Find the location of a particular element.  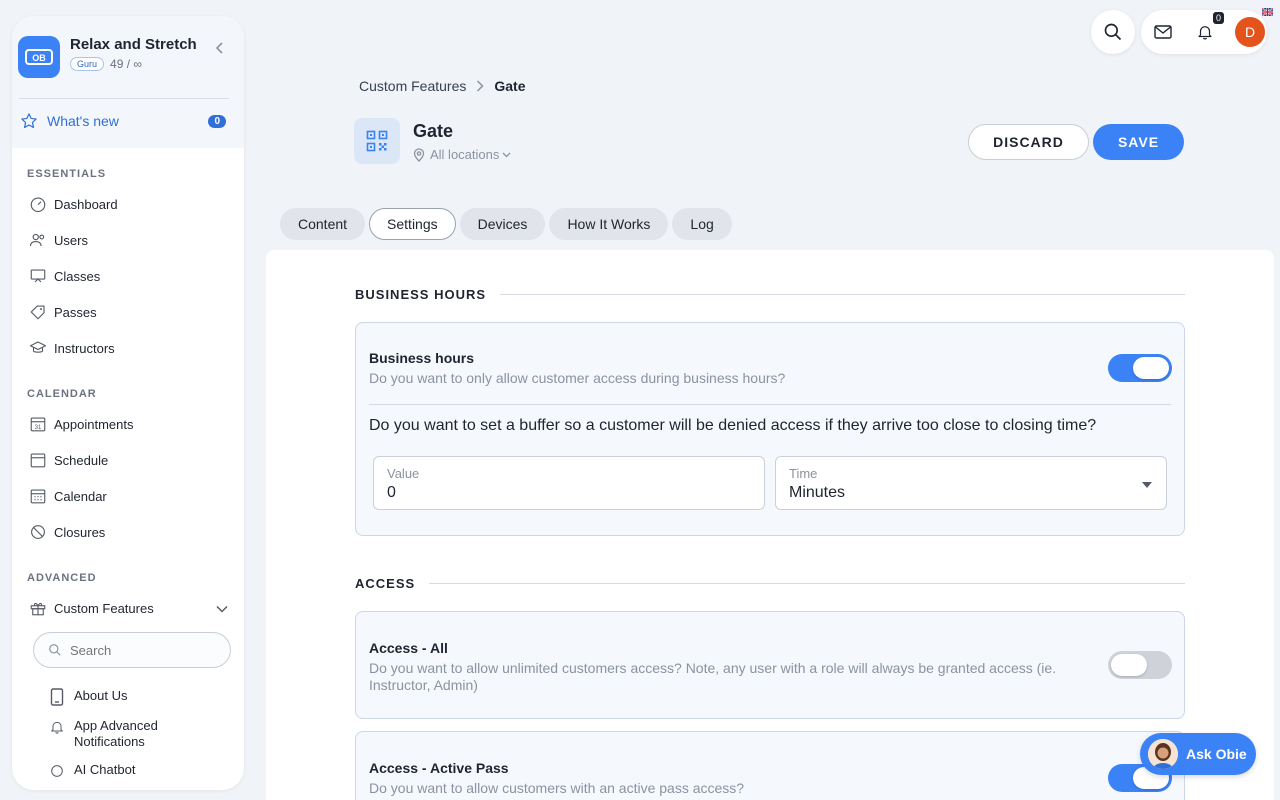

presentation-icon is located at coordinates (38, 276).